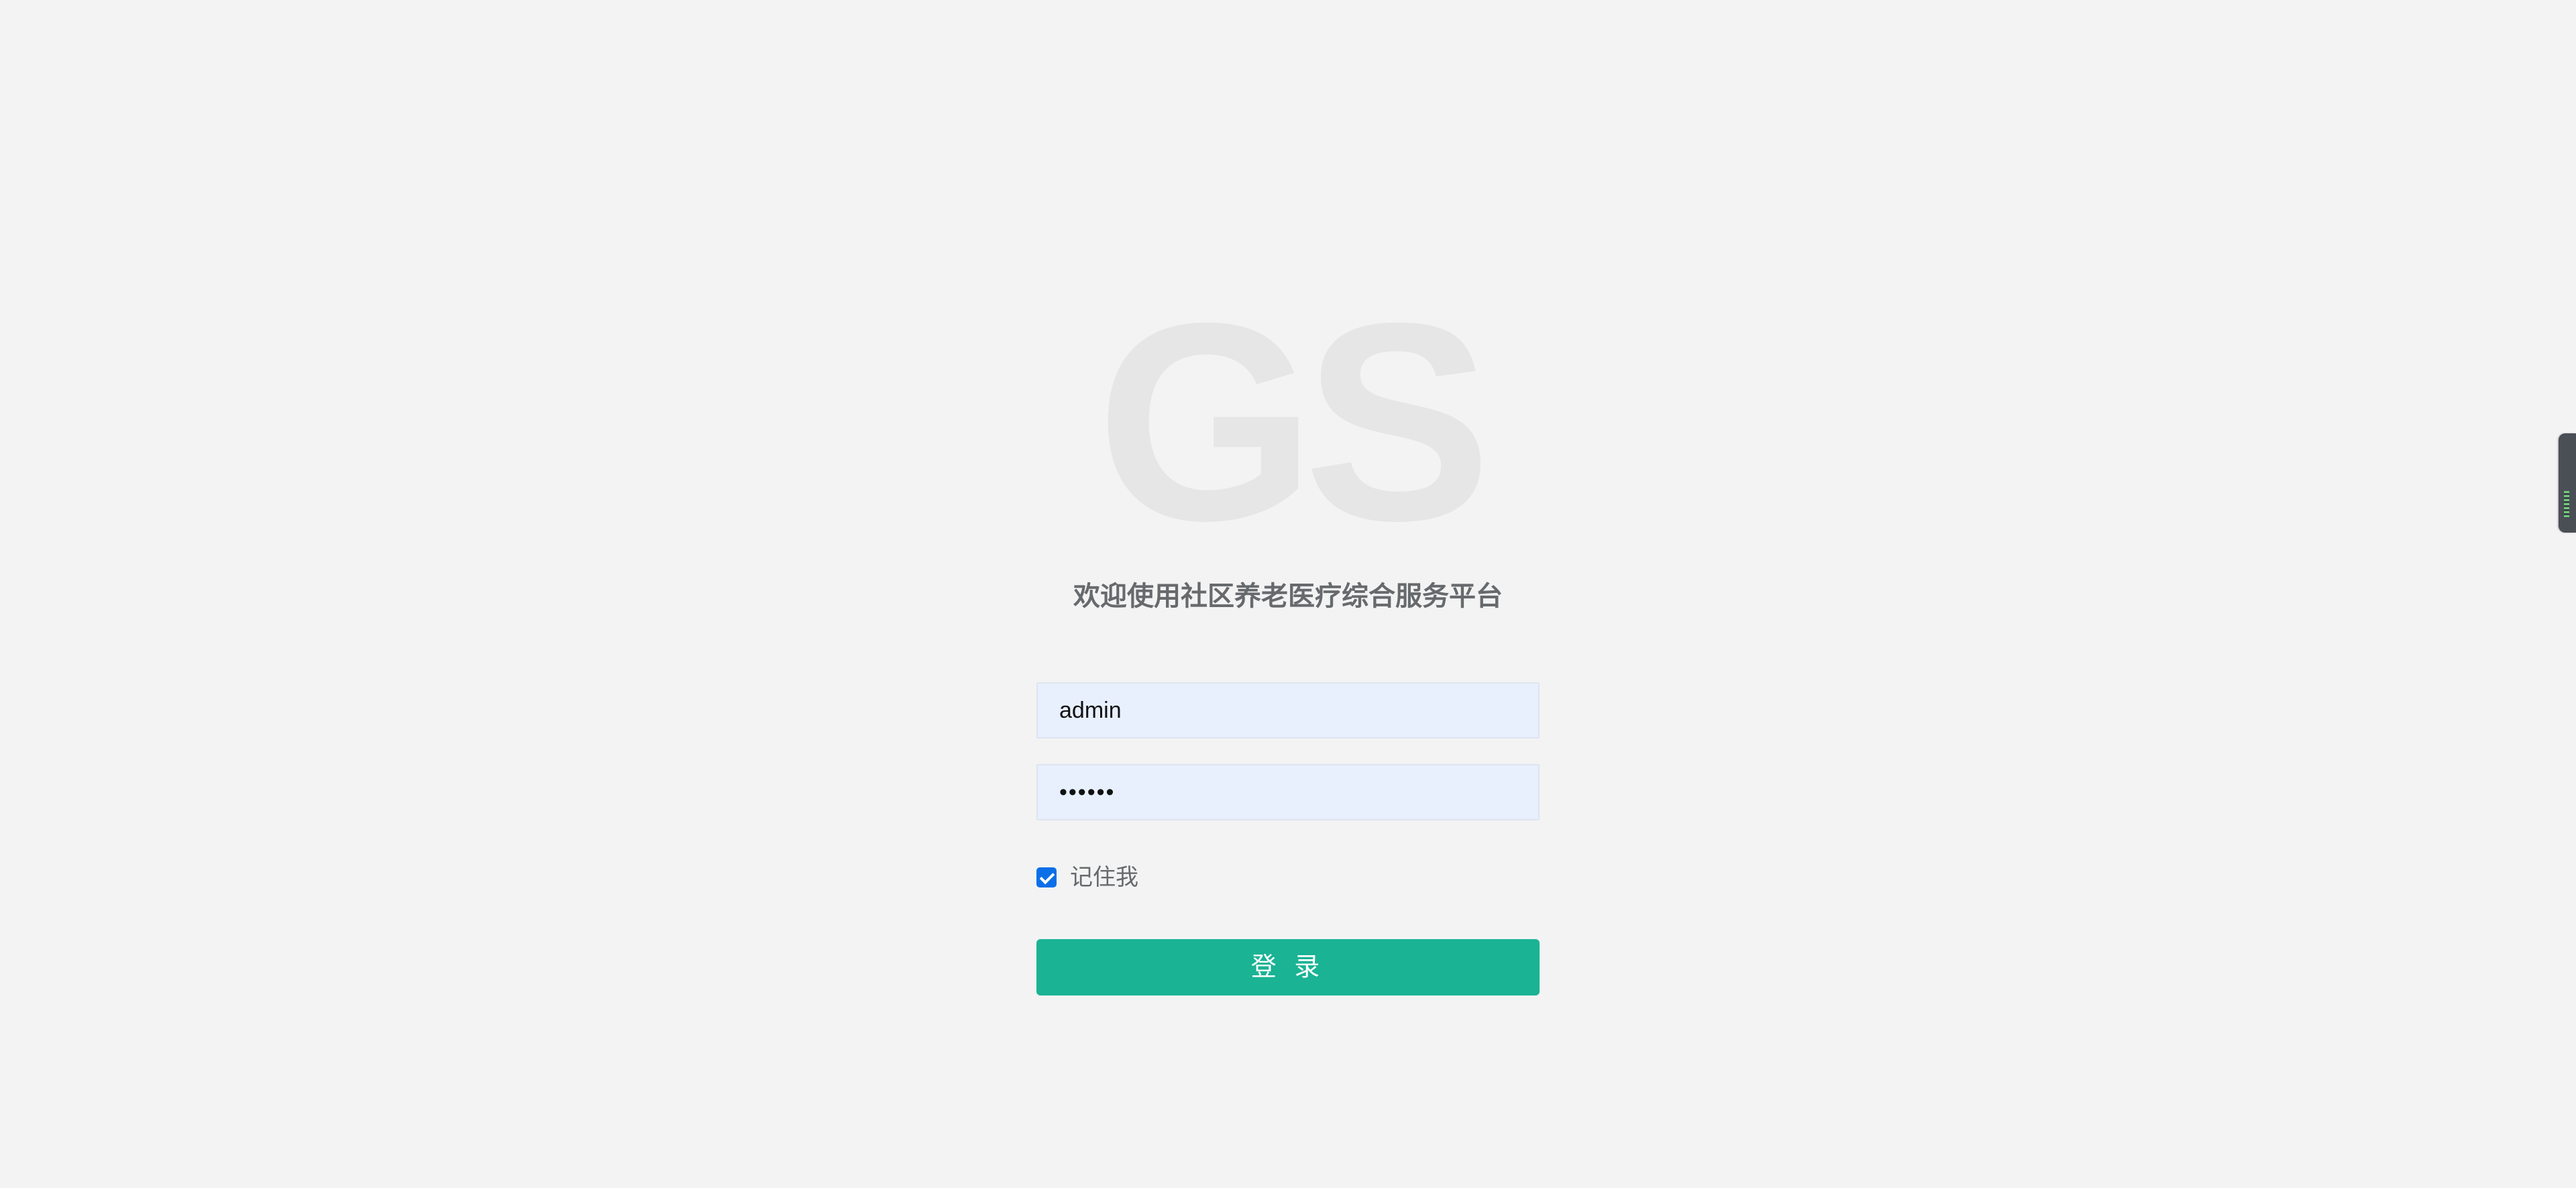 This screenshot has height=1188, width=2576. Describe the element at coordinates (2566, 504) in the screenshot. I see `side-panel-indicator` at that location.